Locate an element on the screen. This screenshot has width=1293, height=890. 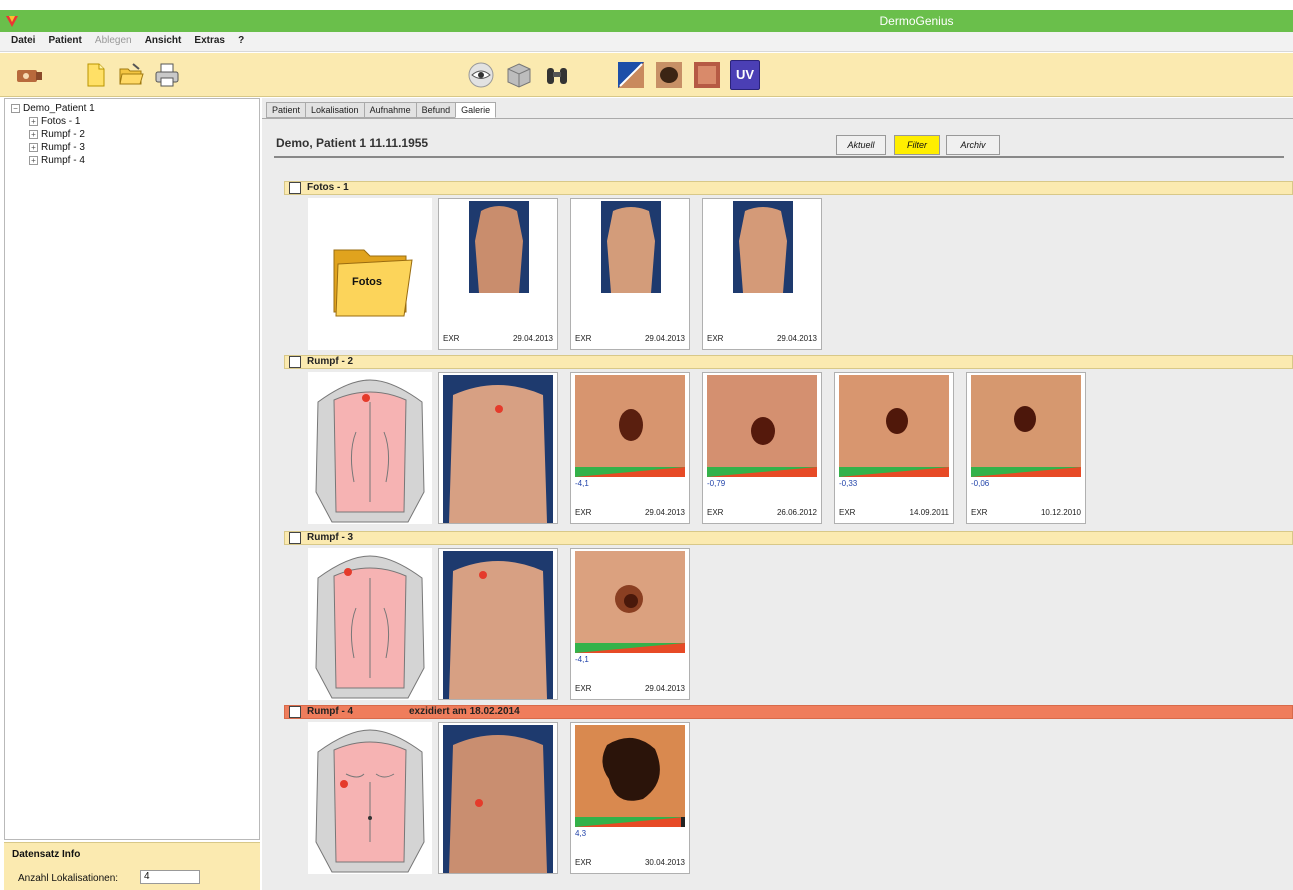
menu-ansicht: Ansicht is located at coordinates (163, 39).